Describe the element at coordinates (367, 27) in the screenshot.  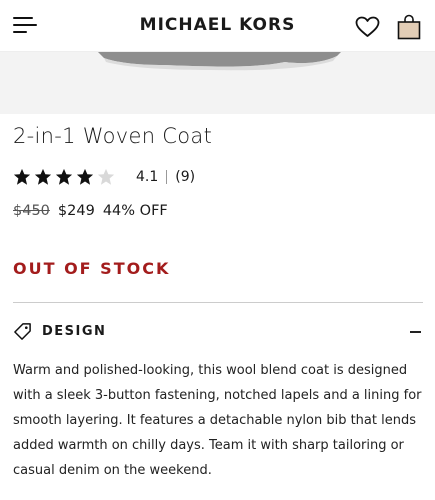
I see `heart-icon` at that location.